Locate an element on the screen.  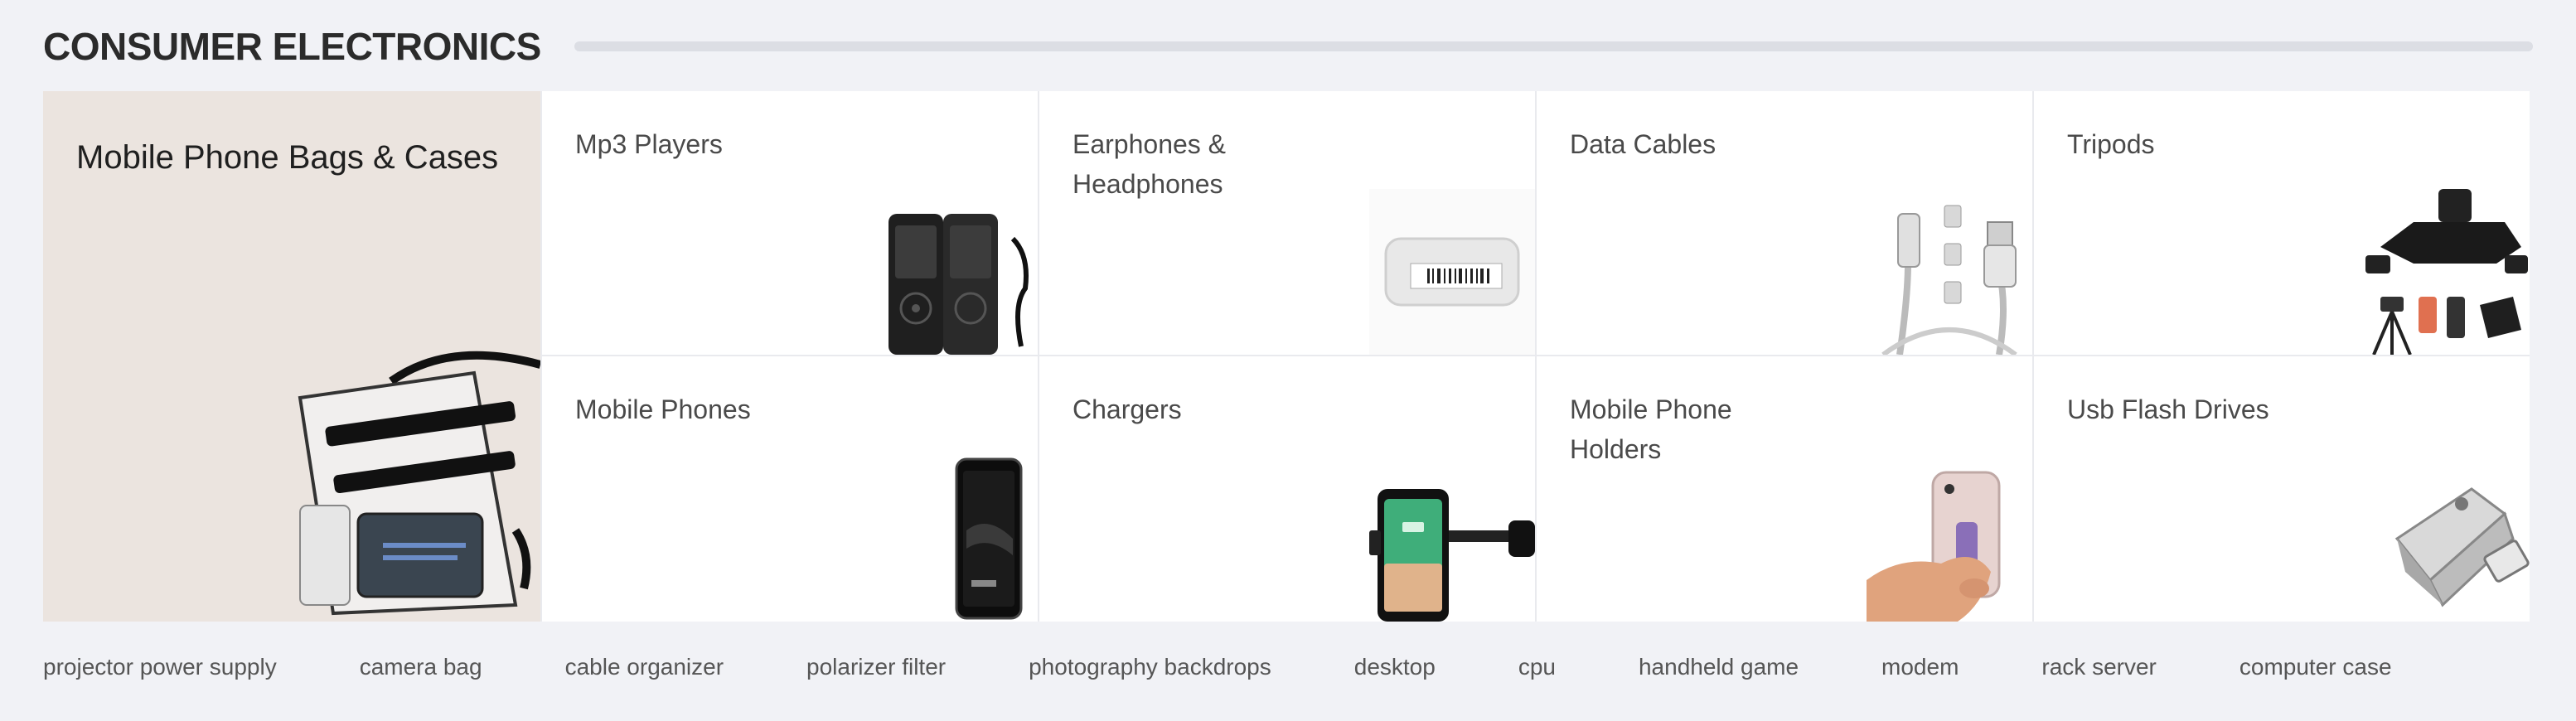
tag-link: cpu is located at coordinates (1537, 667).